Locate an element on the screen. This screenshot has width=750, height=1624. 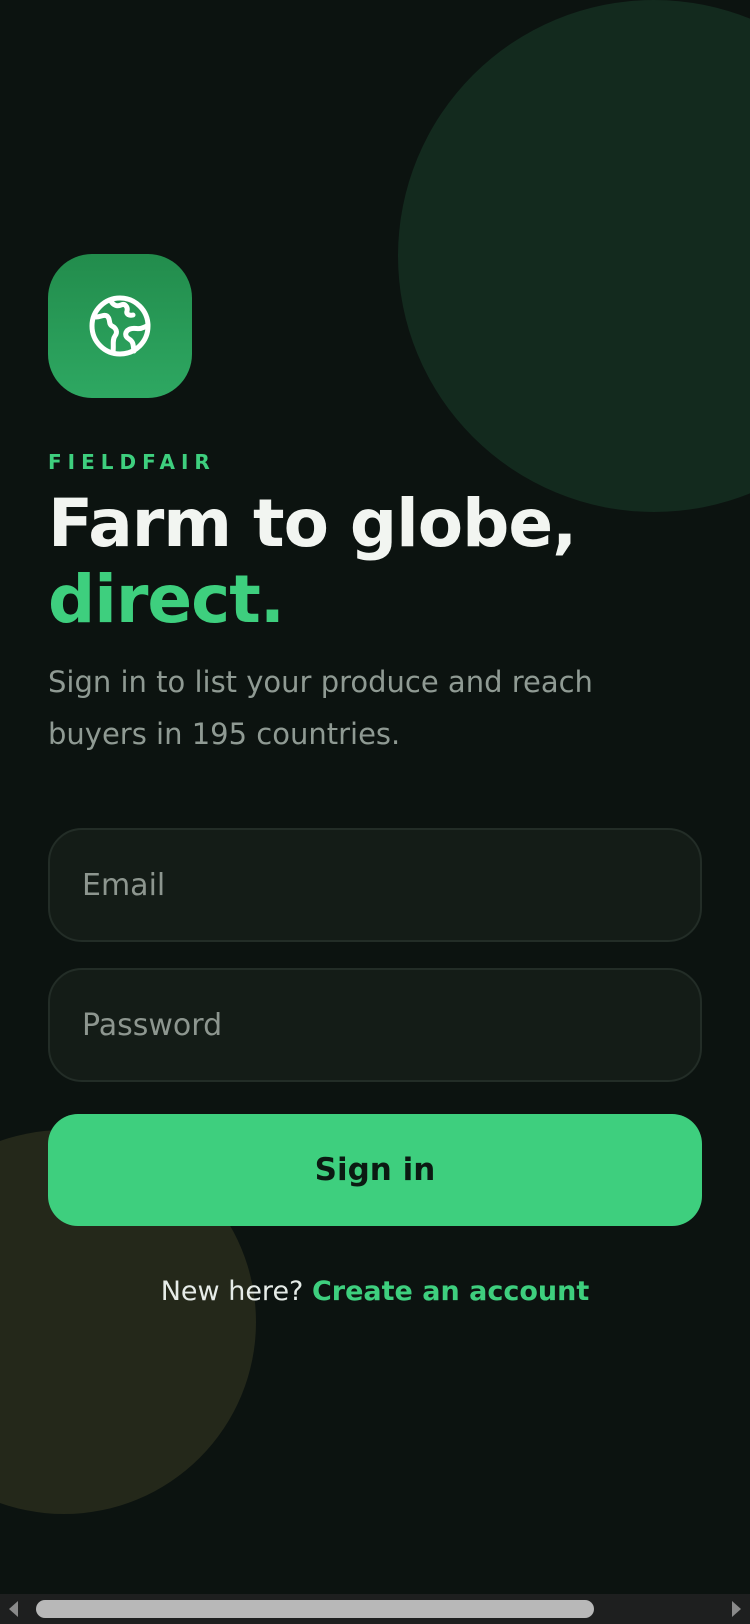
password-field is located at coordinates (391, 1025).